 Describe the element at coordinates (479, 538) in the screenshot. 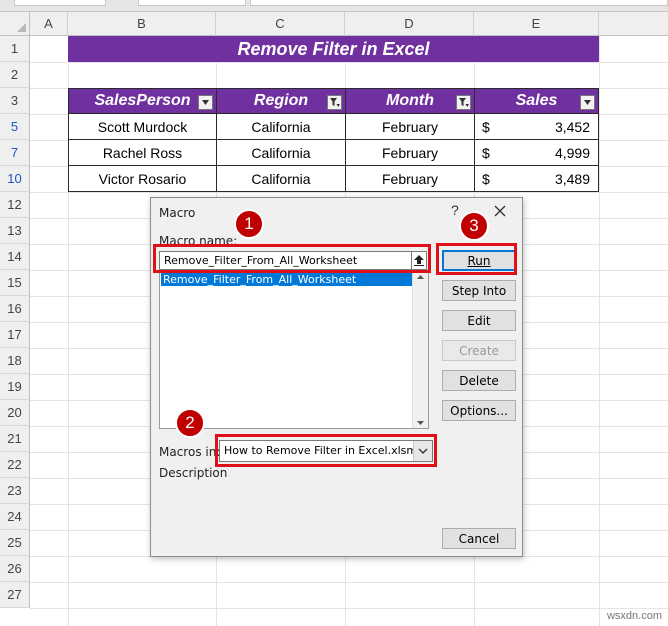

I see `cancel-button: Cancel` at that location.